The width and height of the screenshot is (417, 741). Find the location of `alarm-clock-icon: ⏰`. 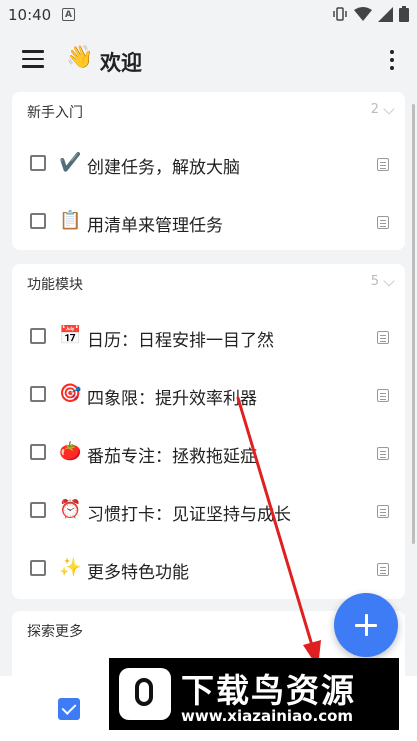

alarm-clock-icon: ⏰ is located at coordinates (70, 509).